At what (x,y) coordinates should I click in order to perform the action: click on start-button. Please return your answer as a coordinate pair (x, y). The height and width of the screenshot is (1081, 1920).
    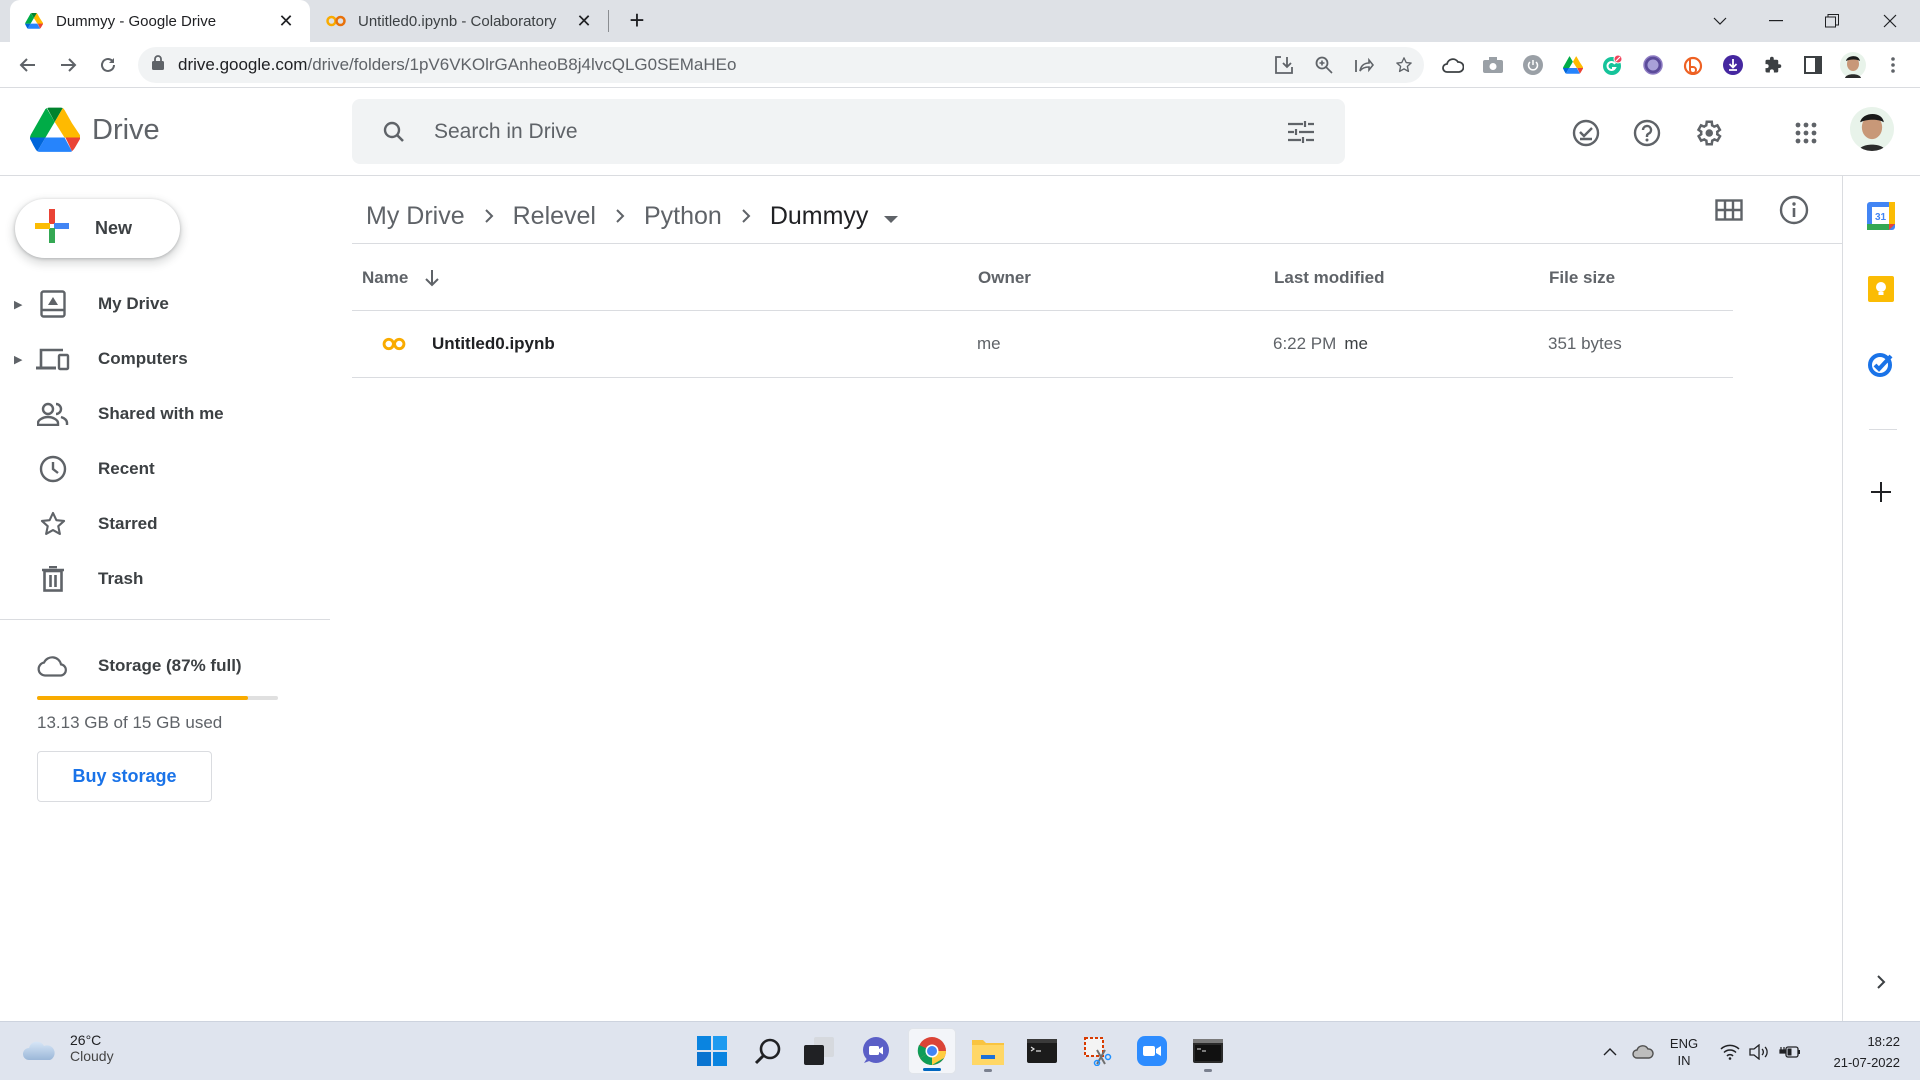
    Looking at the image, I should click on (712, 1051).